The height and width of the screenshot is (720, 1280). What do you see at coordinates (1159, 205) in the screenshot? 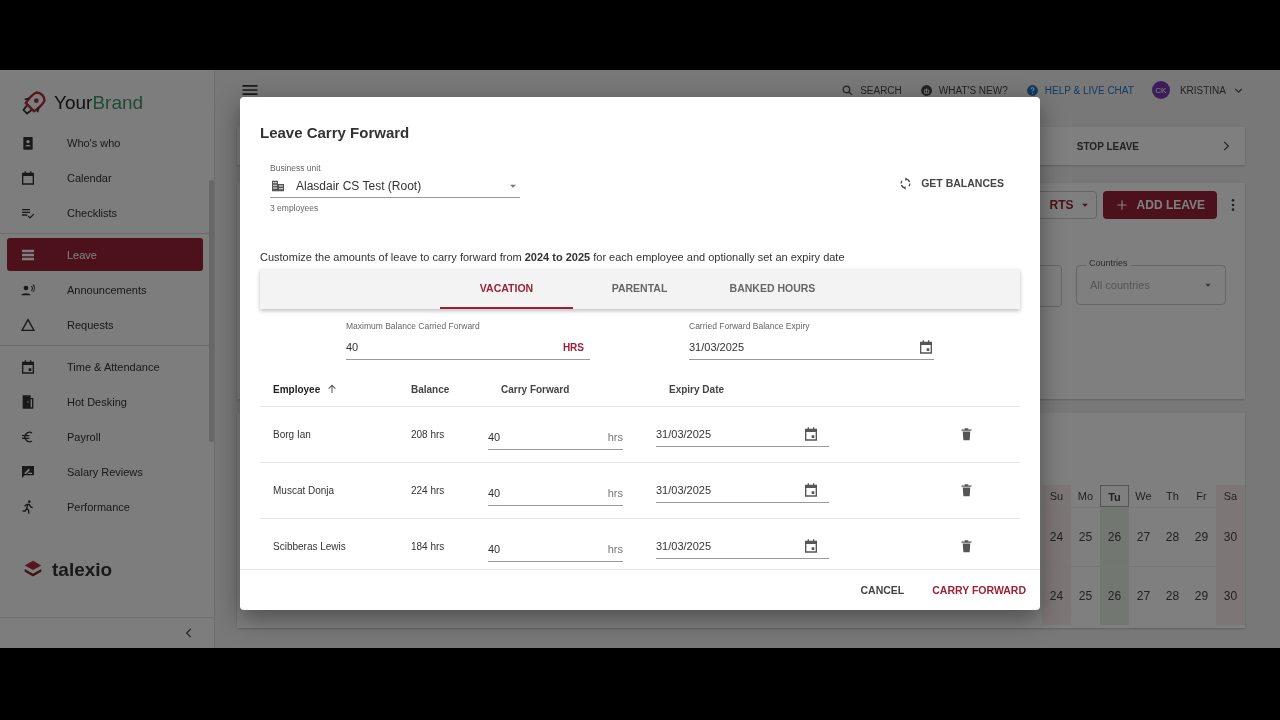
I see `add-leave-button: ADD LEAVE` at bounding box center [1159, 205].